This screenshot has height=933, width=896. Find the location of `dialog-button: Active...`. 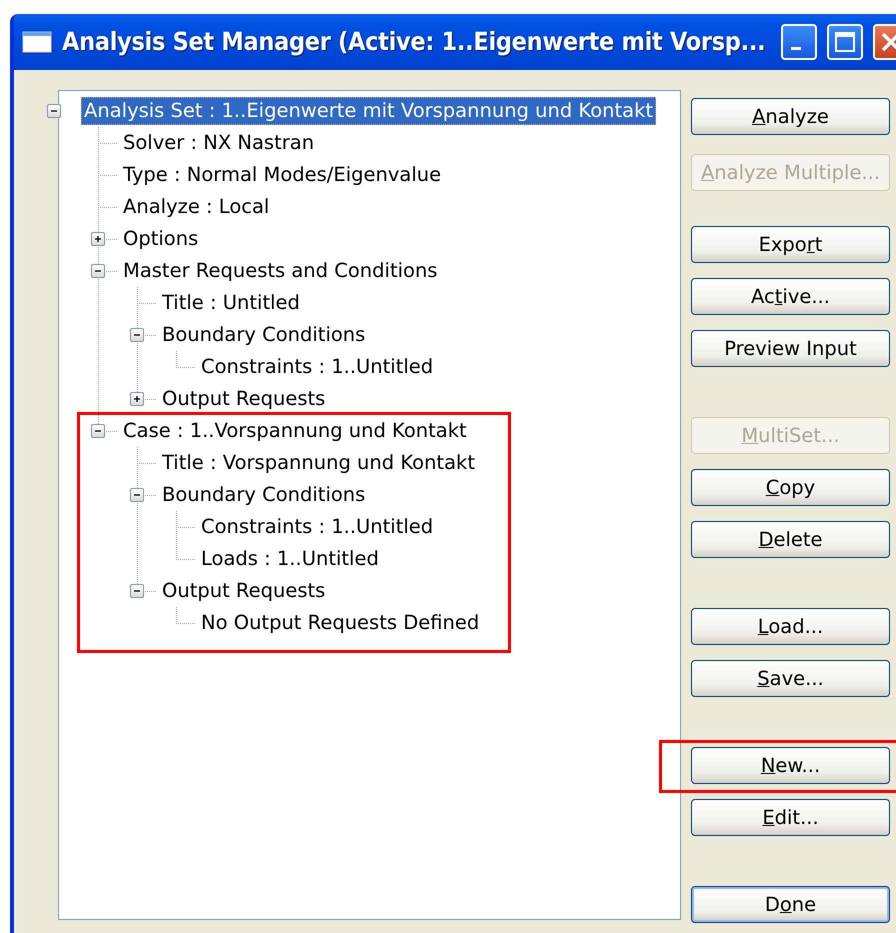

dialog-button: Active... is located at coordinates (790, 296).